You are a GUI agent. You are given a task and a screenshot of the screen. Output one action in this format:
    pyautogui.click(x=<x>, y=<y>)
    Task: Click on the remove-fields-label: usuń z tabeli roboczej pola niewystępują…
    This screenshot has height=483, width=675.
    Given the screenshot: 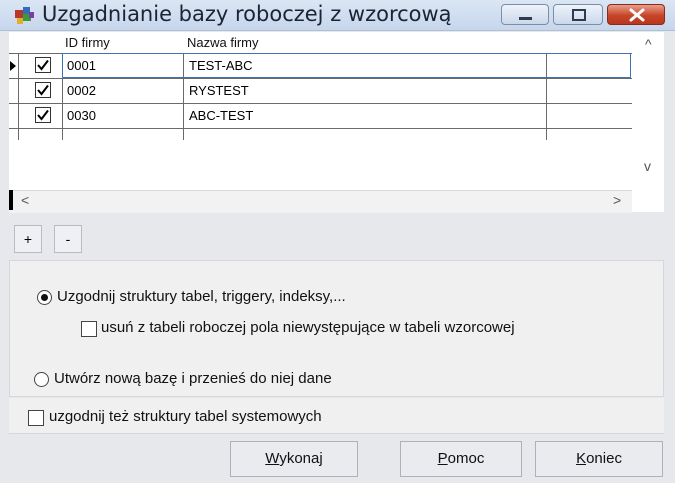 What is the action you would take?
    pyautogui.click(x=308, y=327)
    